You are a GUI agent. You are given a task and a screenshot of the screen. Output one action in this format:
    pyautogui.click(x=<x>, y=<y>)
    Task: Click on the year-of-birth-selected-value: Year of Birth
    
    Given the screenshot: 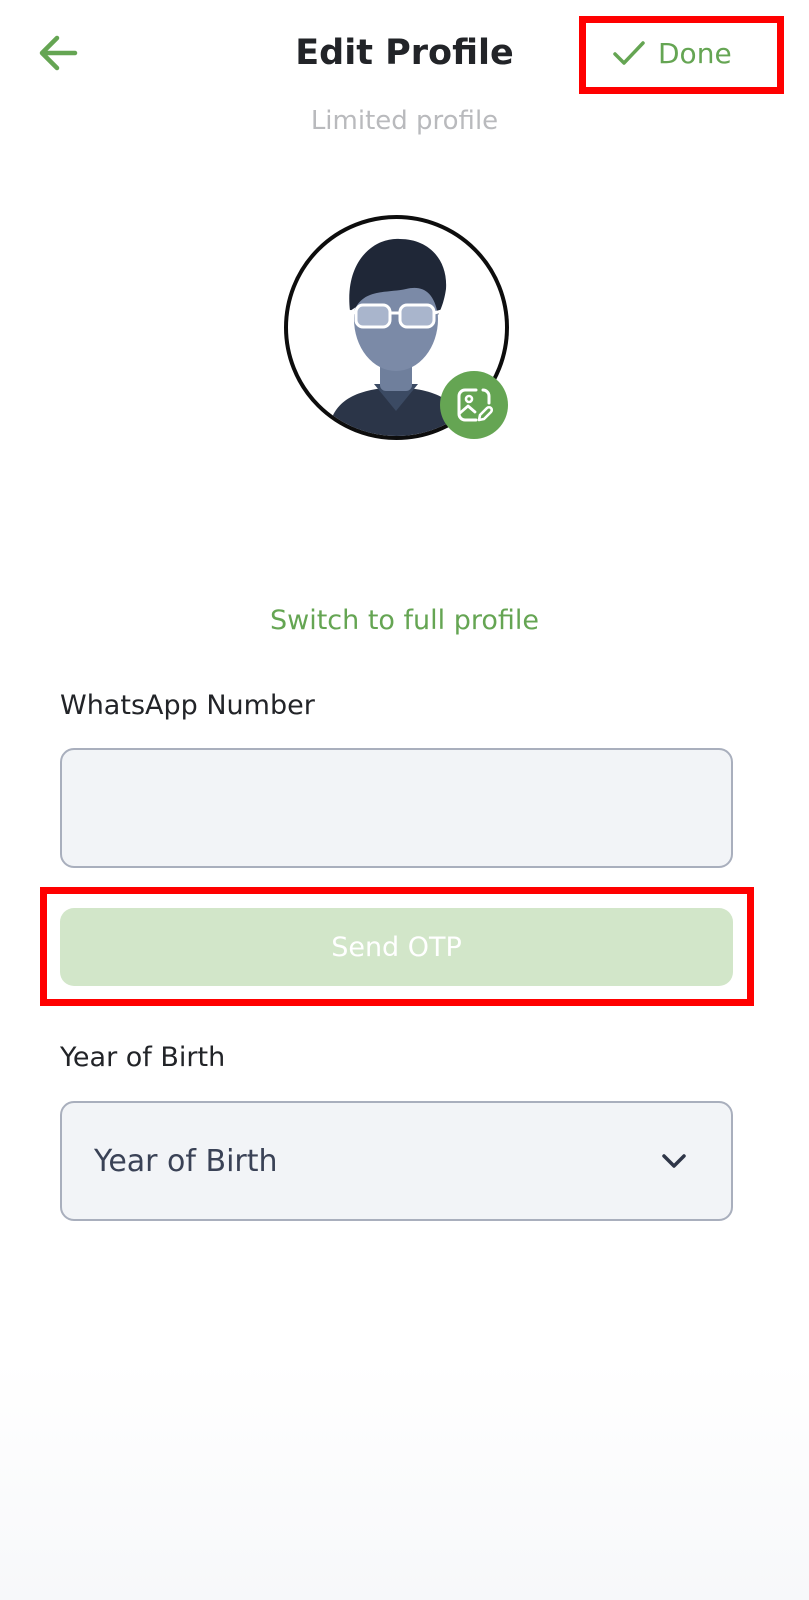 What is the action you would take?
    pyautogui.click(x=186, y=1161)
    